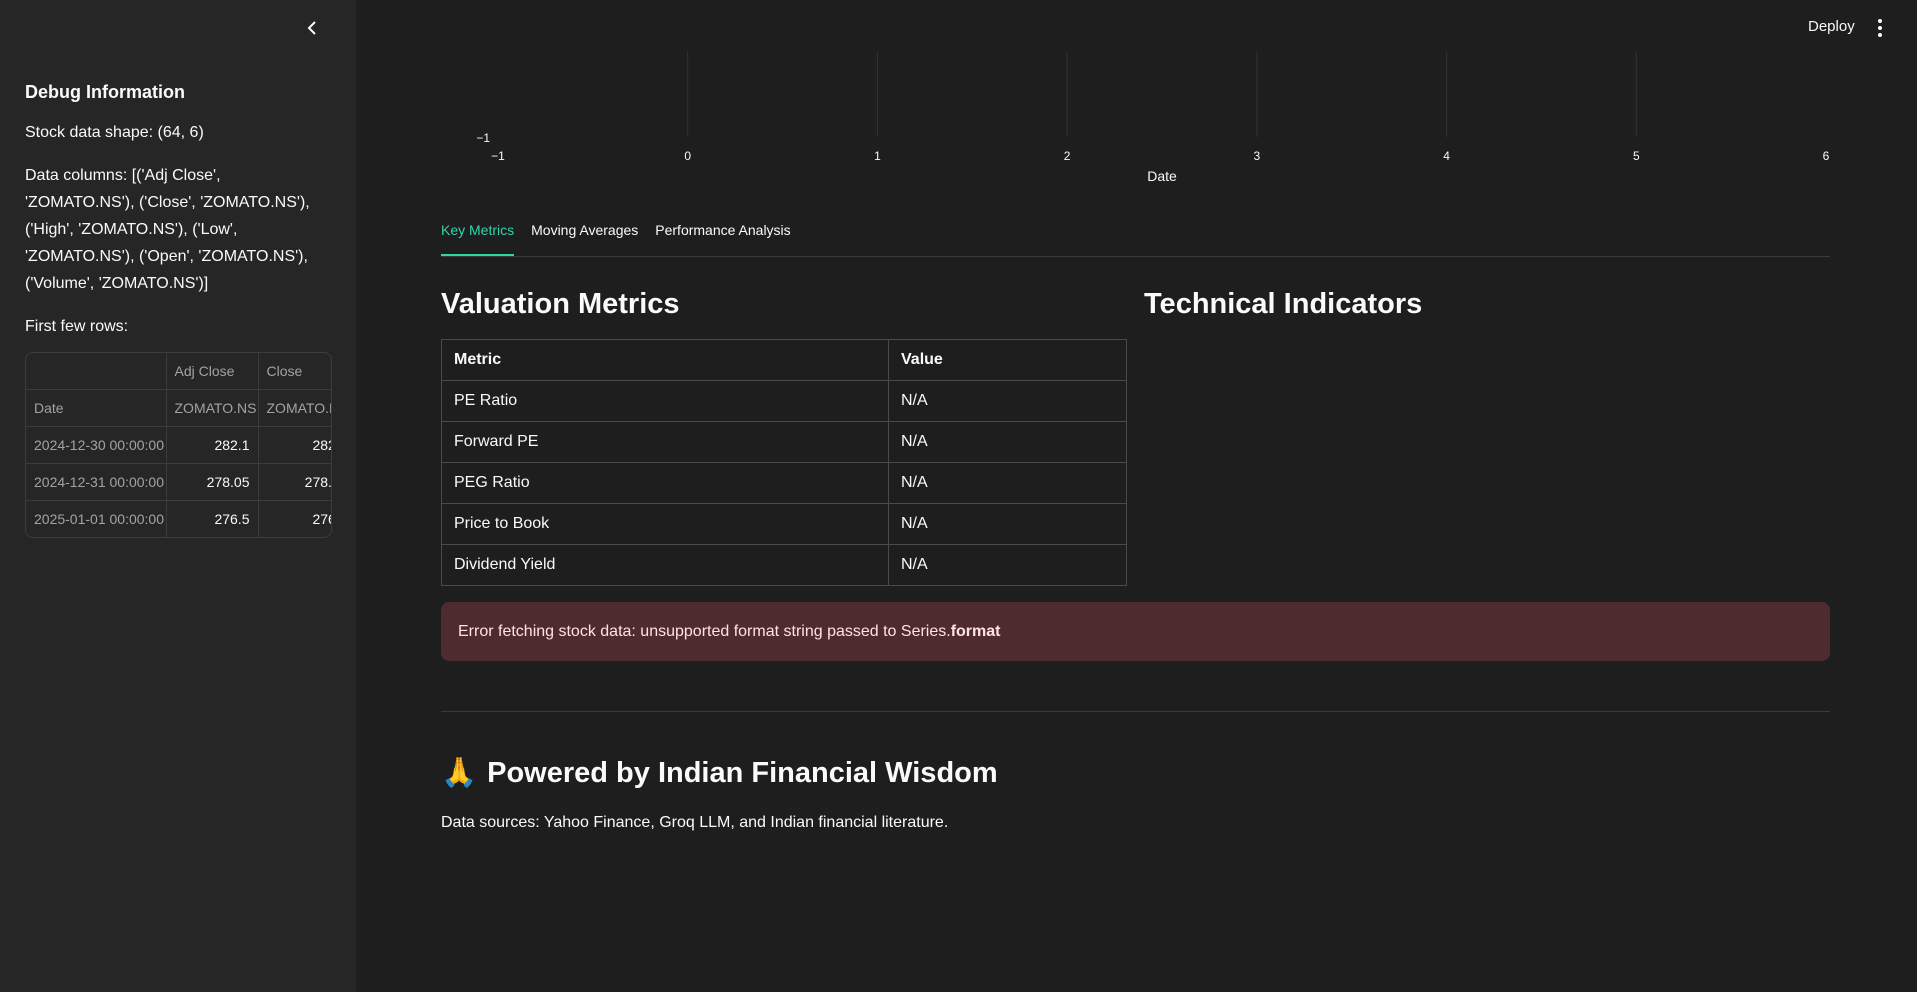  What do you see at coordinates (665, 442) in the screenshot?
I see `metric-name: Forward PE` at bounding box center [665, 442].